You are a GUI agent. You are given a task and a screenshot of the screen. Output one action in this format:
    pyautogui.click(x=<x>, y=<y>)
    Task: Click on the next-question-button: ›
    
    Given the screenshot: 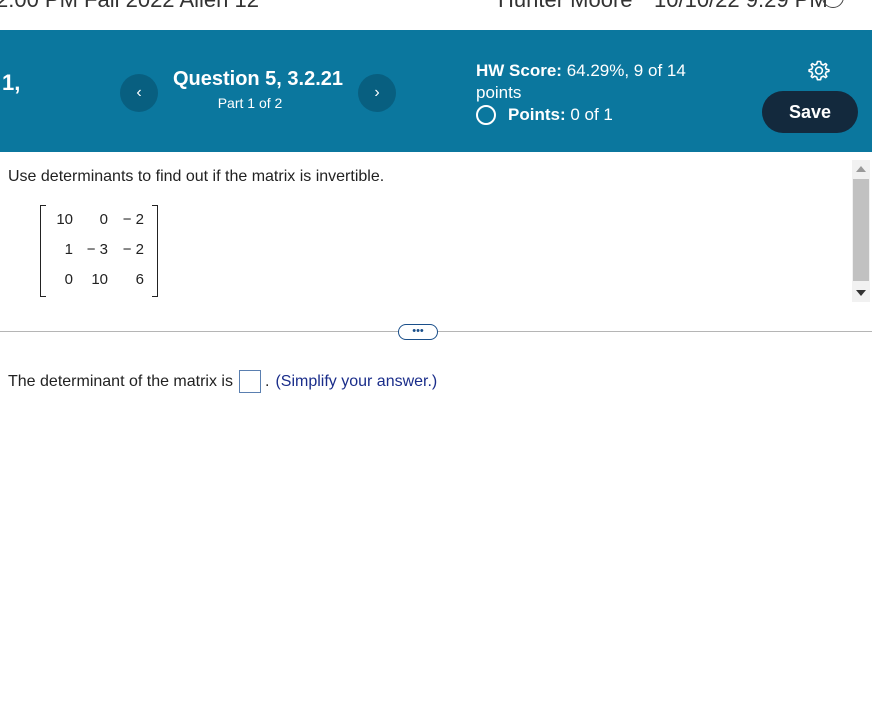 What is the action you would take?
    pyautogui.click(x=377, y=93)
    